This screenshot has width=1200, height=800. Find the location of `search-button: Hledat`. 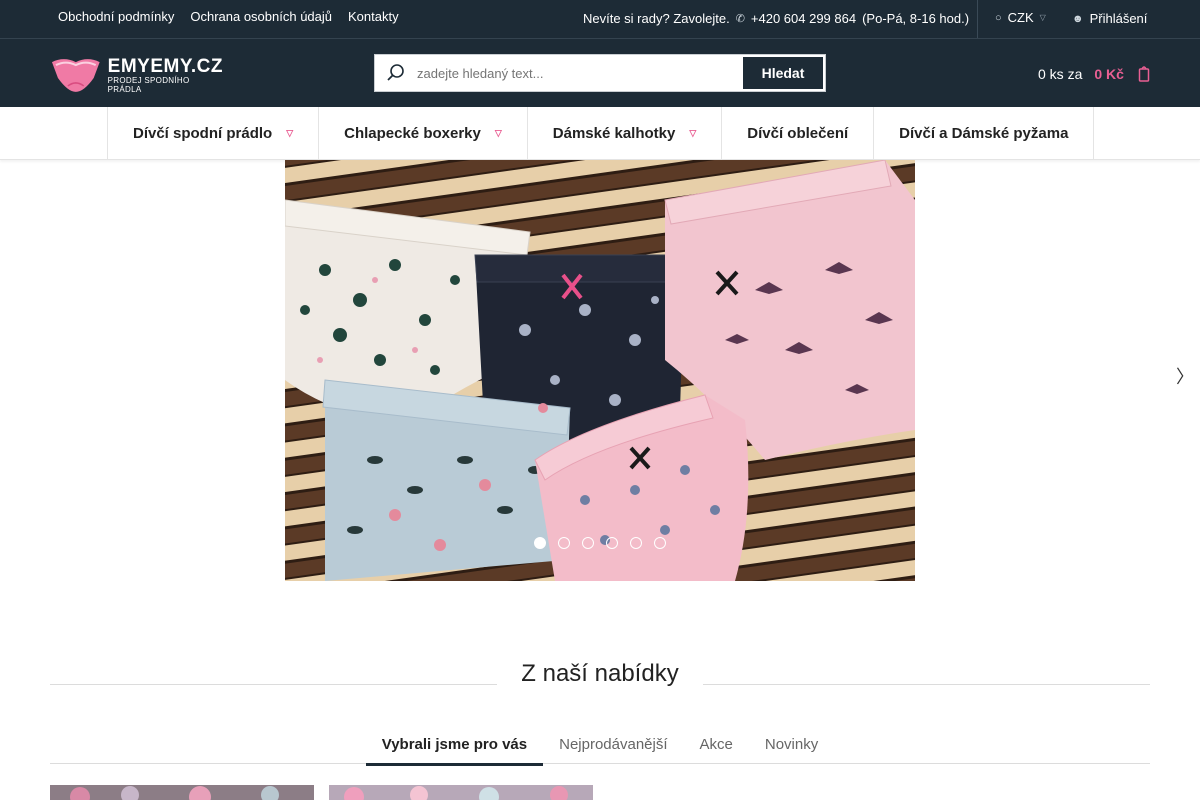

search-button: Hledat is located at coordinates (783, 73).